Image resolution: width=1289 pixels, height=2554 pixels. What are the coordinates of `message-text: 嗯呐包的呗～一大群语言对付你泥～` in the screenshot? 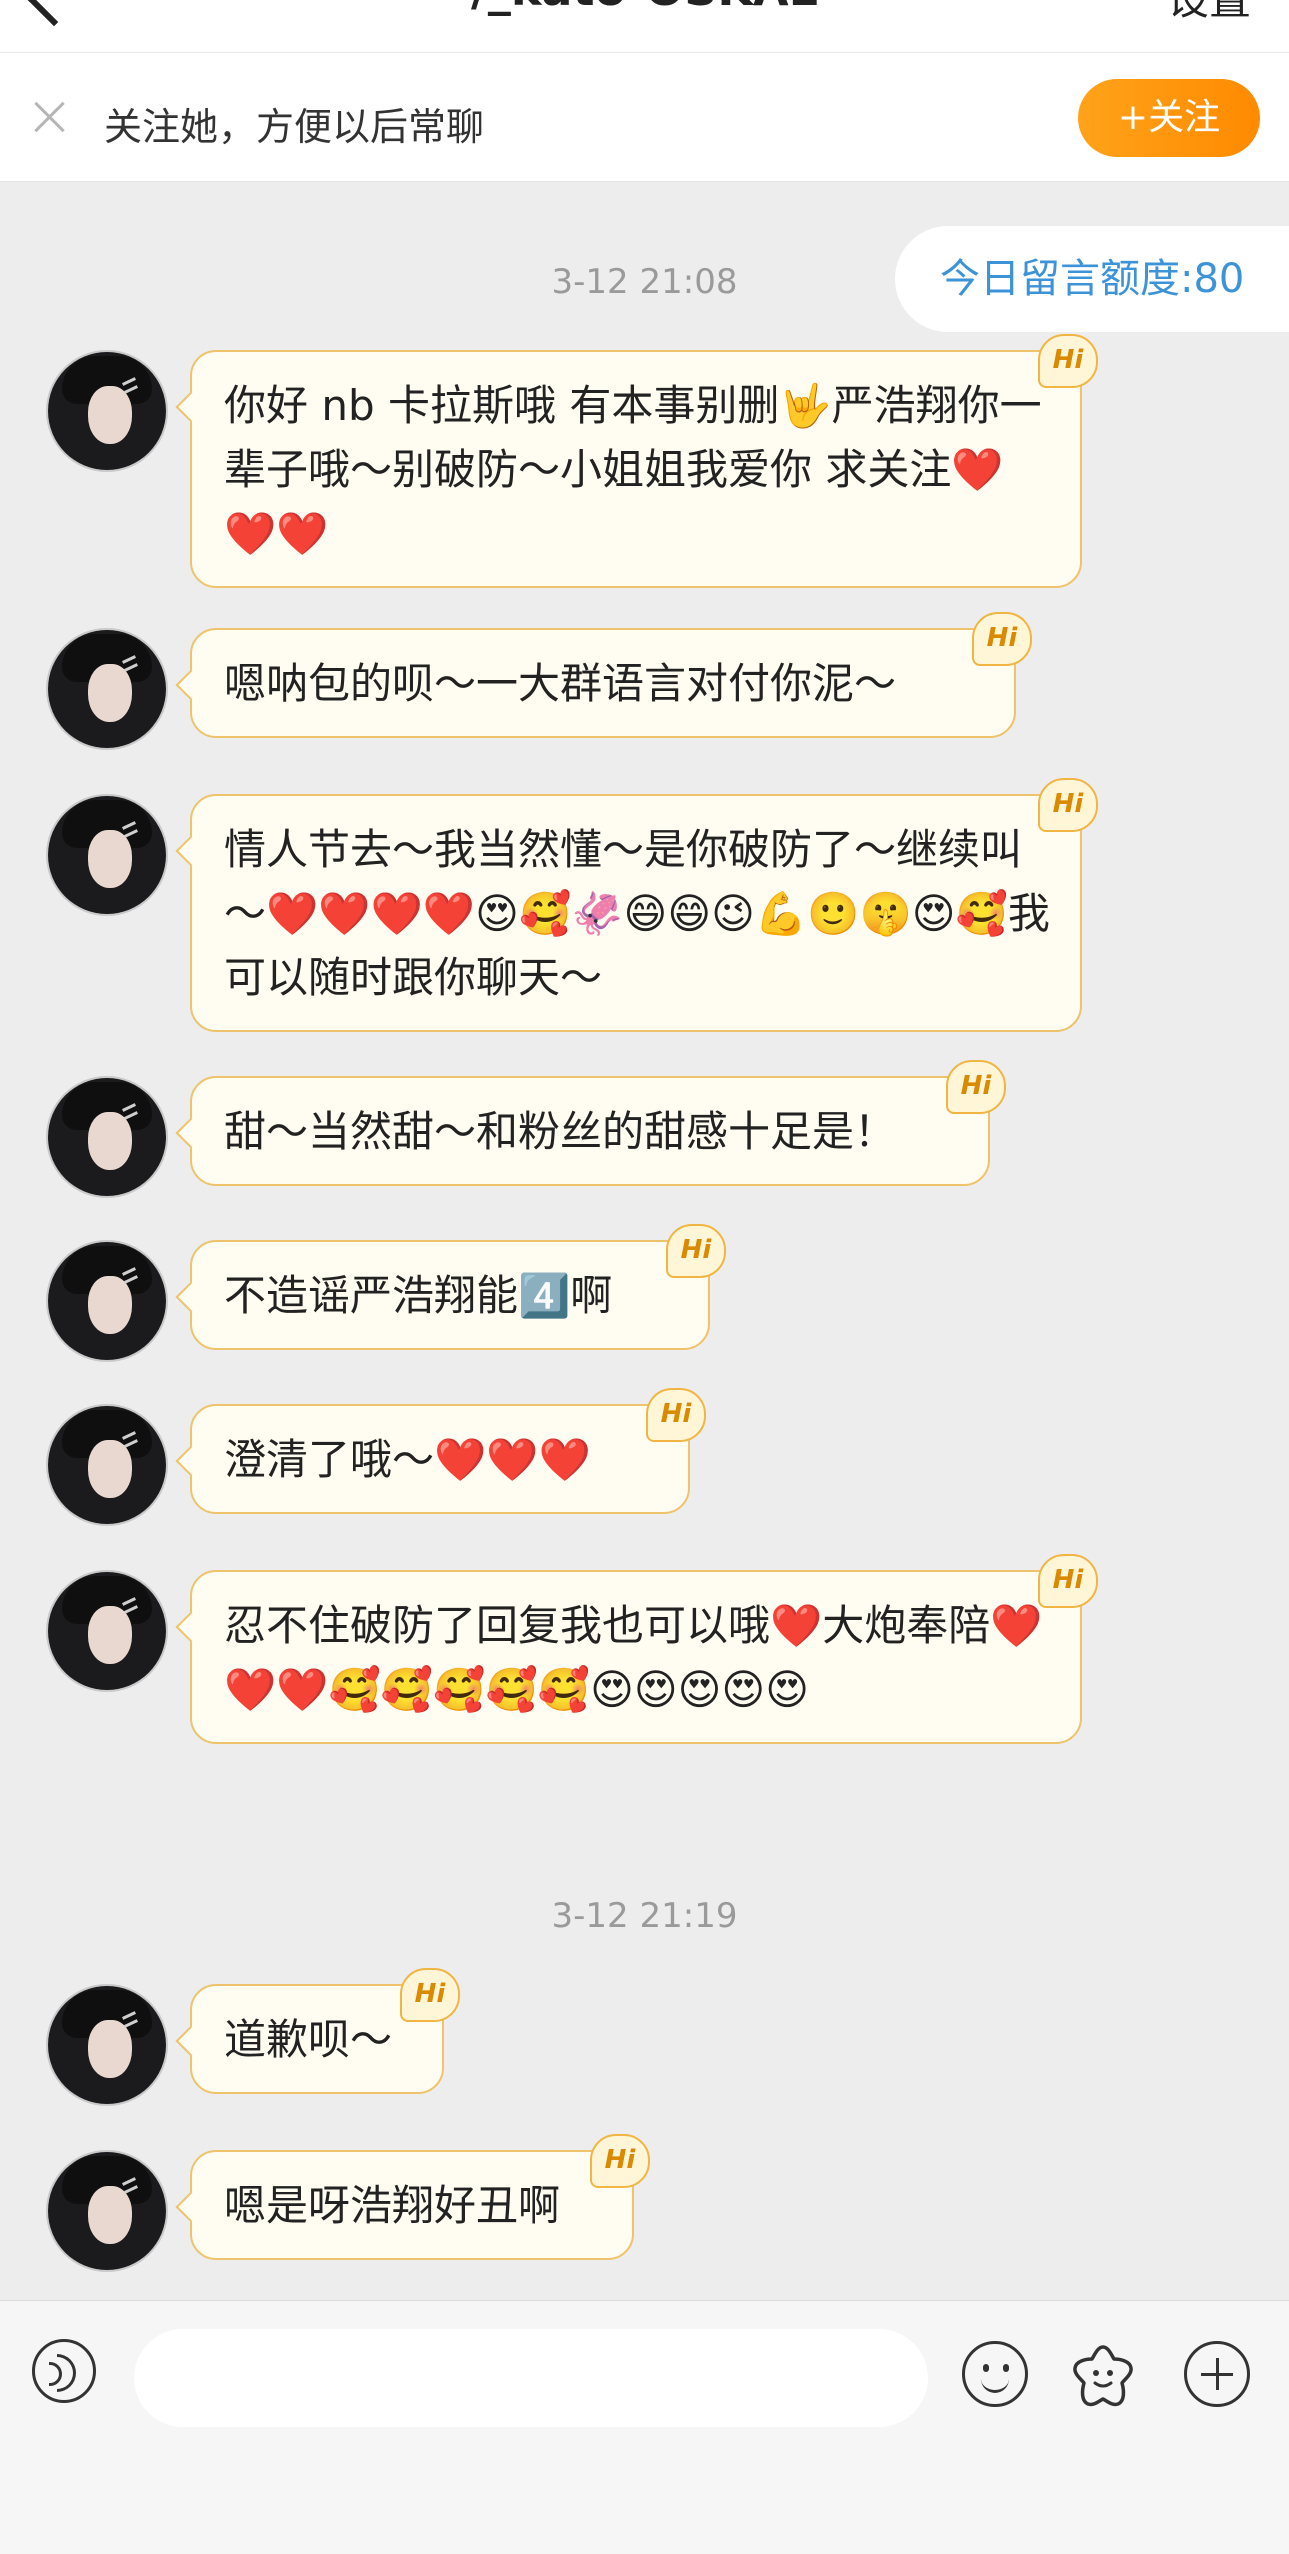 It's located at (560, 683).